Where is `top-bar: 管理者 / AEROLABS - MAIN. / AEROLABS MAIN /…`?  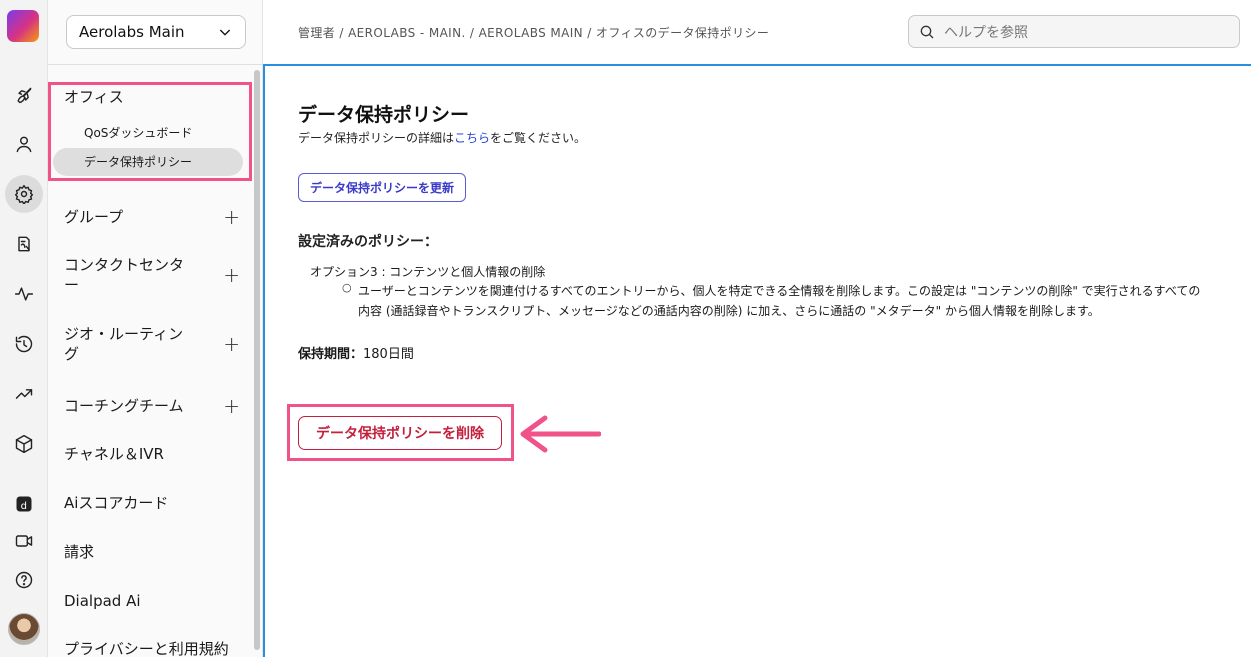
top-bar: 管理者 / AEROLABS - MAIN. / AEROLABS MAIN /… is located at coordinates (757, 32).